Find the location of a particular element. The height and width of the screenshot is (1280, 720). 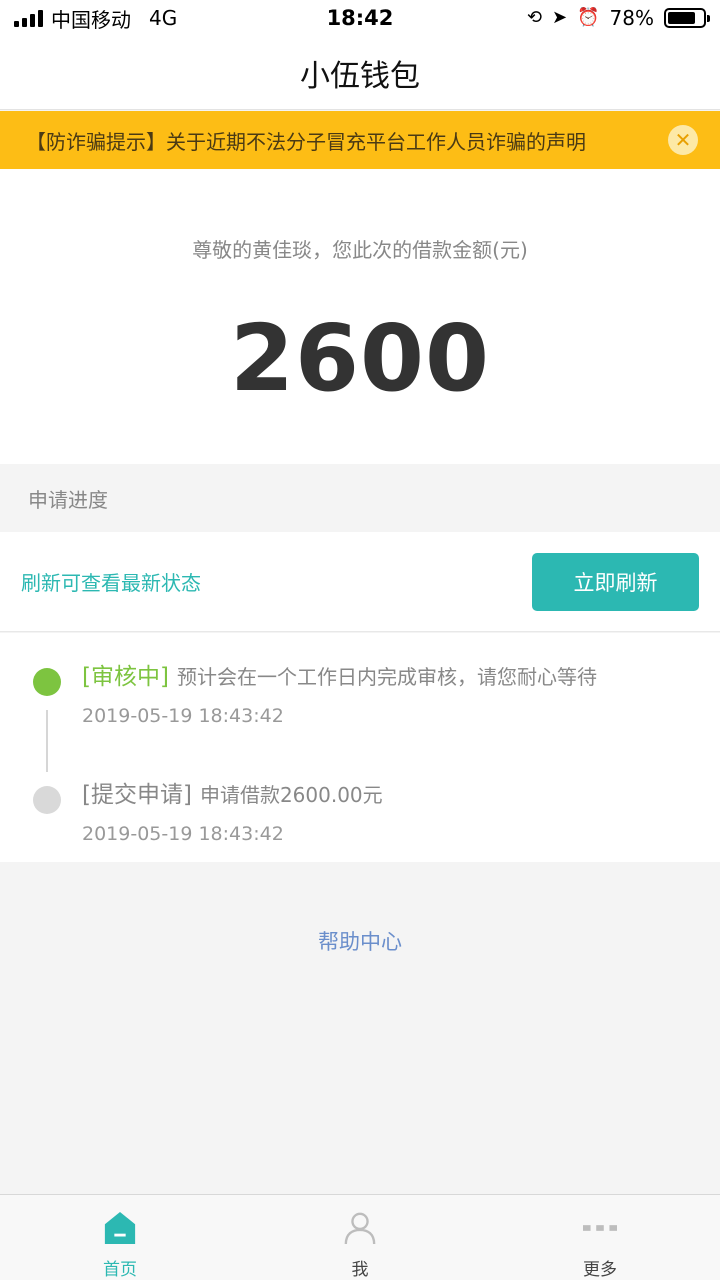

signal-icon is located at coordinates (28, 18).